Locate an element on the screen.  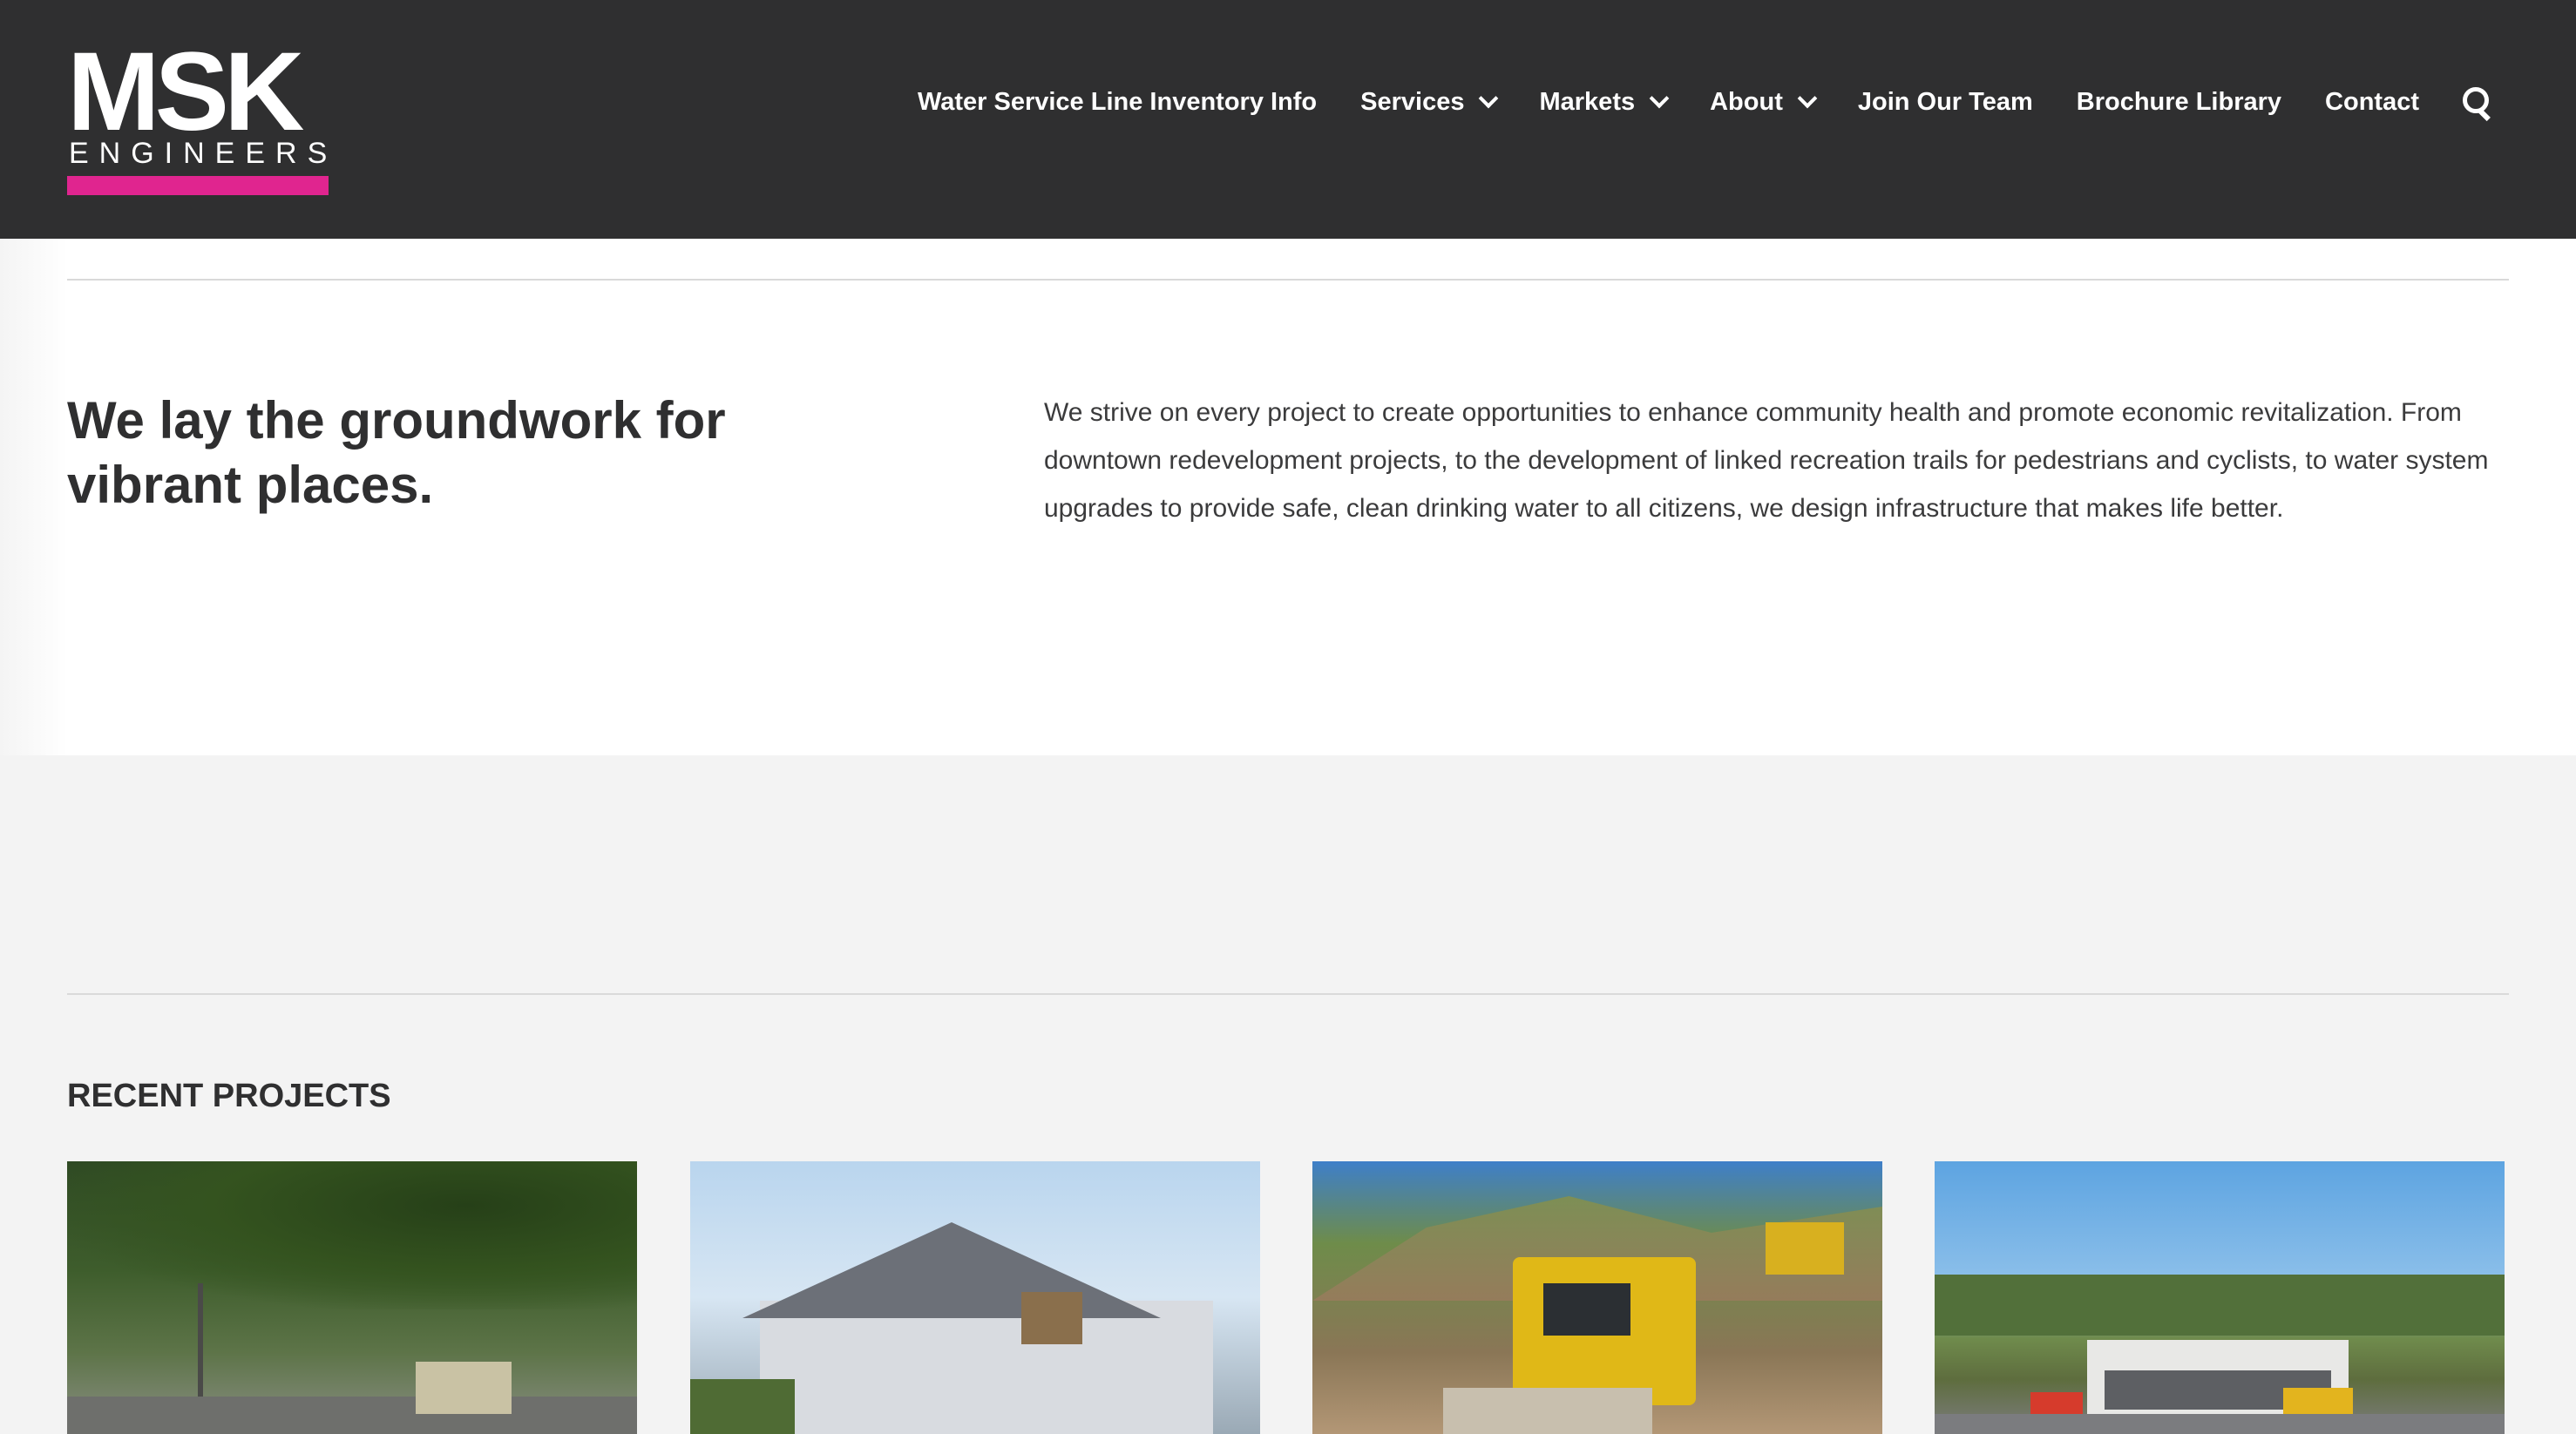
search-handle is located at coordinates (2485, 115).